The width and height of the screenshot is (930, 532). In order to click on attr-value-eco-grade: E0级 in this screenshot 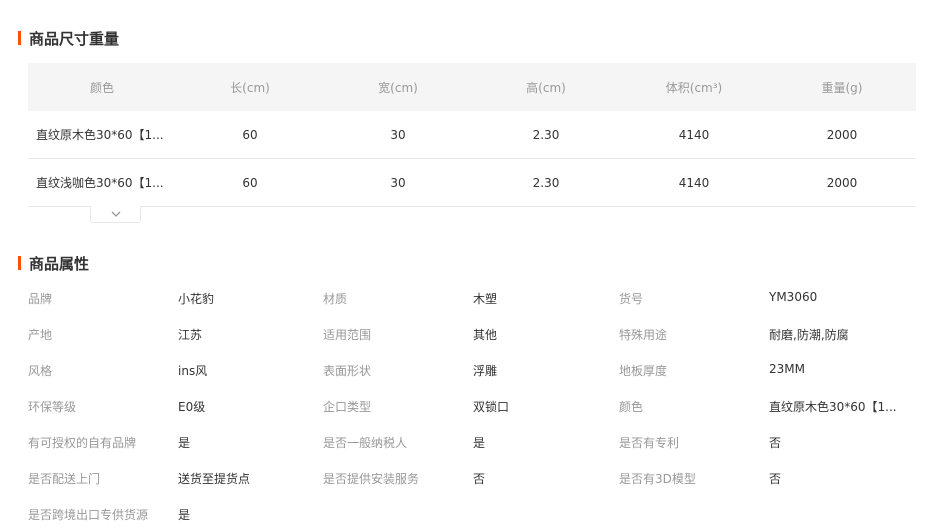, I will do `click(192, 407)`.